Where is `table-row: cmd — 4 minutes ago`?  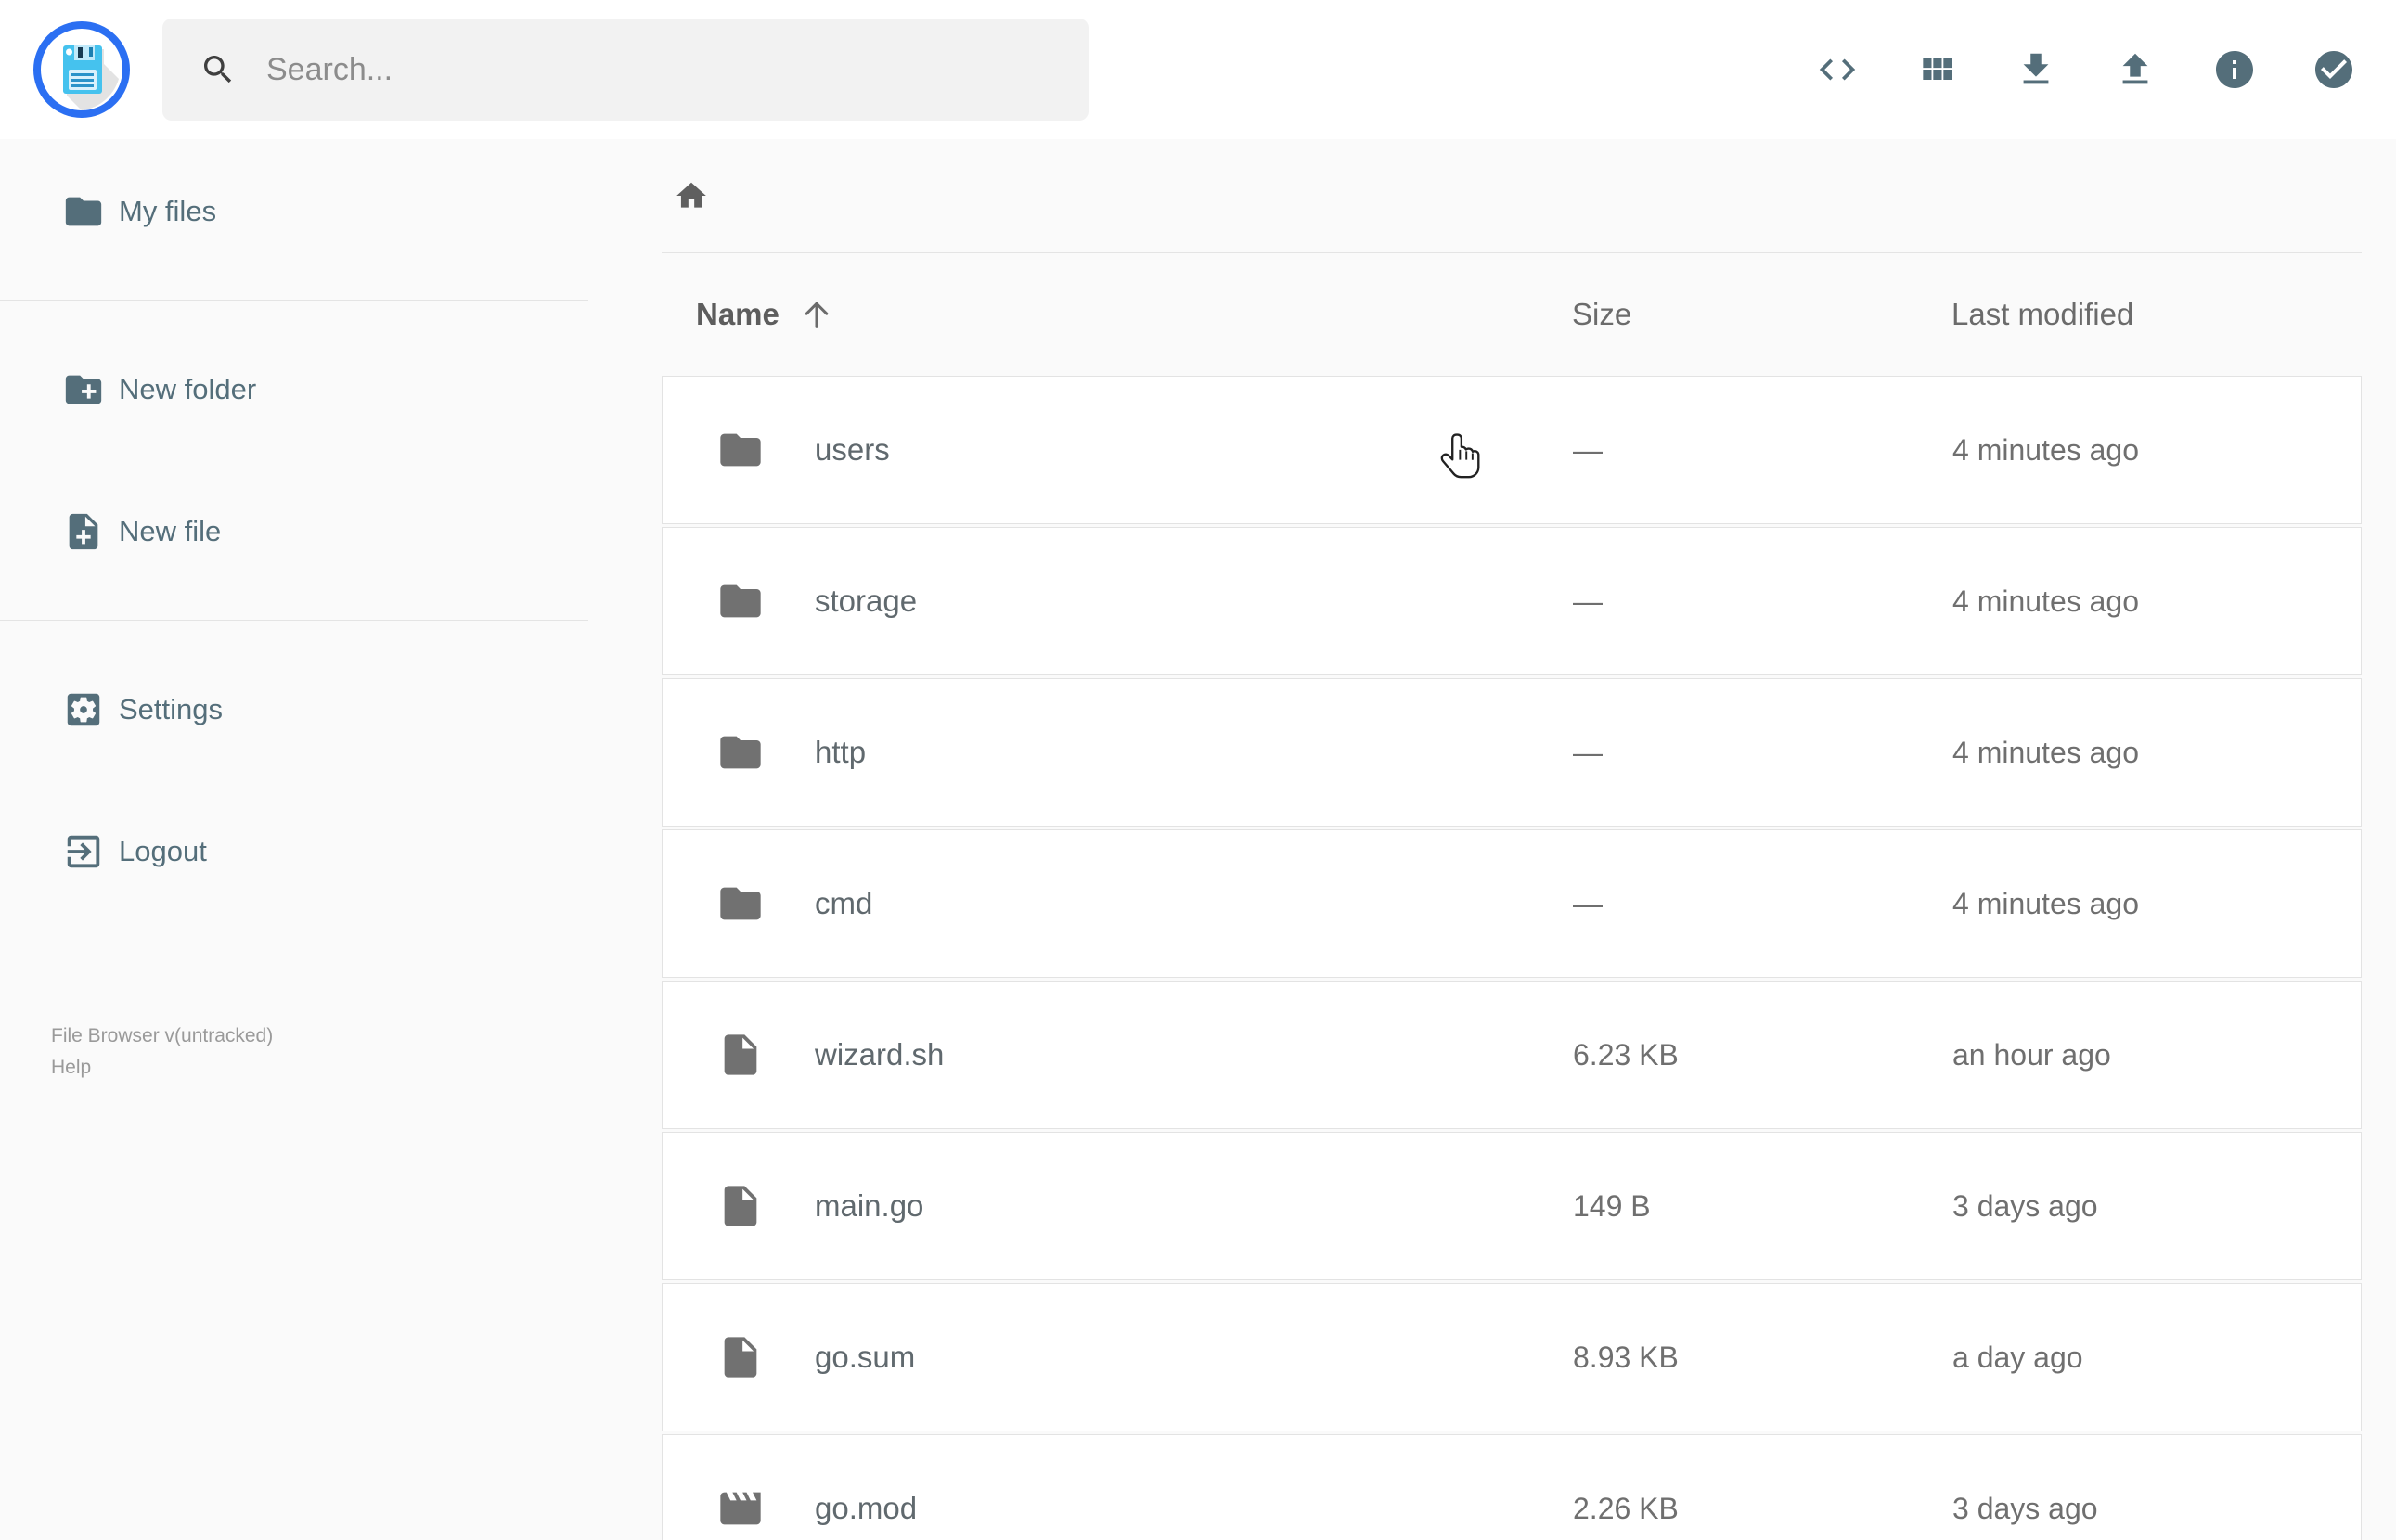 table-row: cmd — 4 minutes ago is located at coordinates (1512, 903).